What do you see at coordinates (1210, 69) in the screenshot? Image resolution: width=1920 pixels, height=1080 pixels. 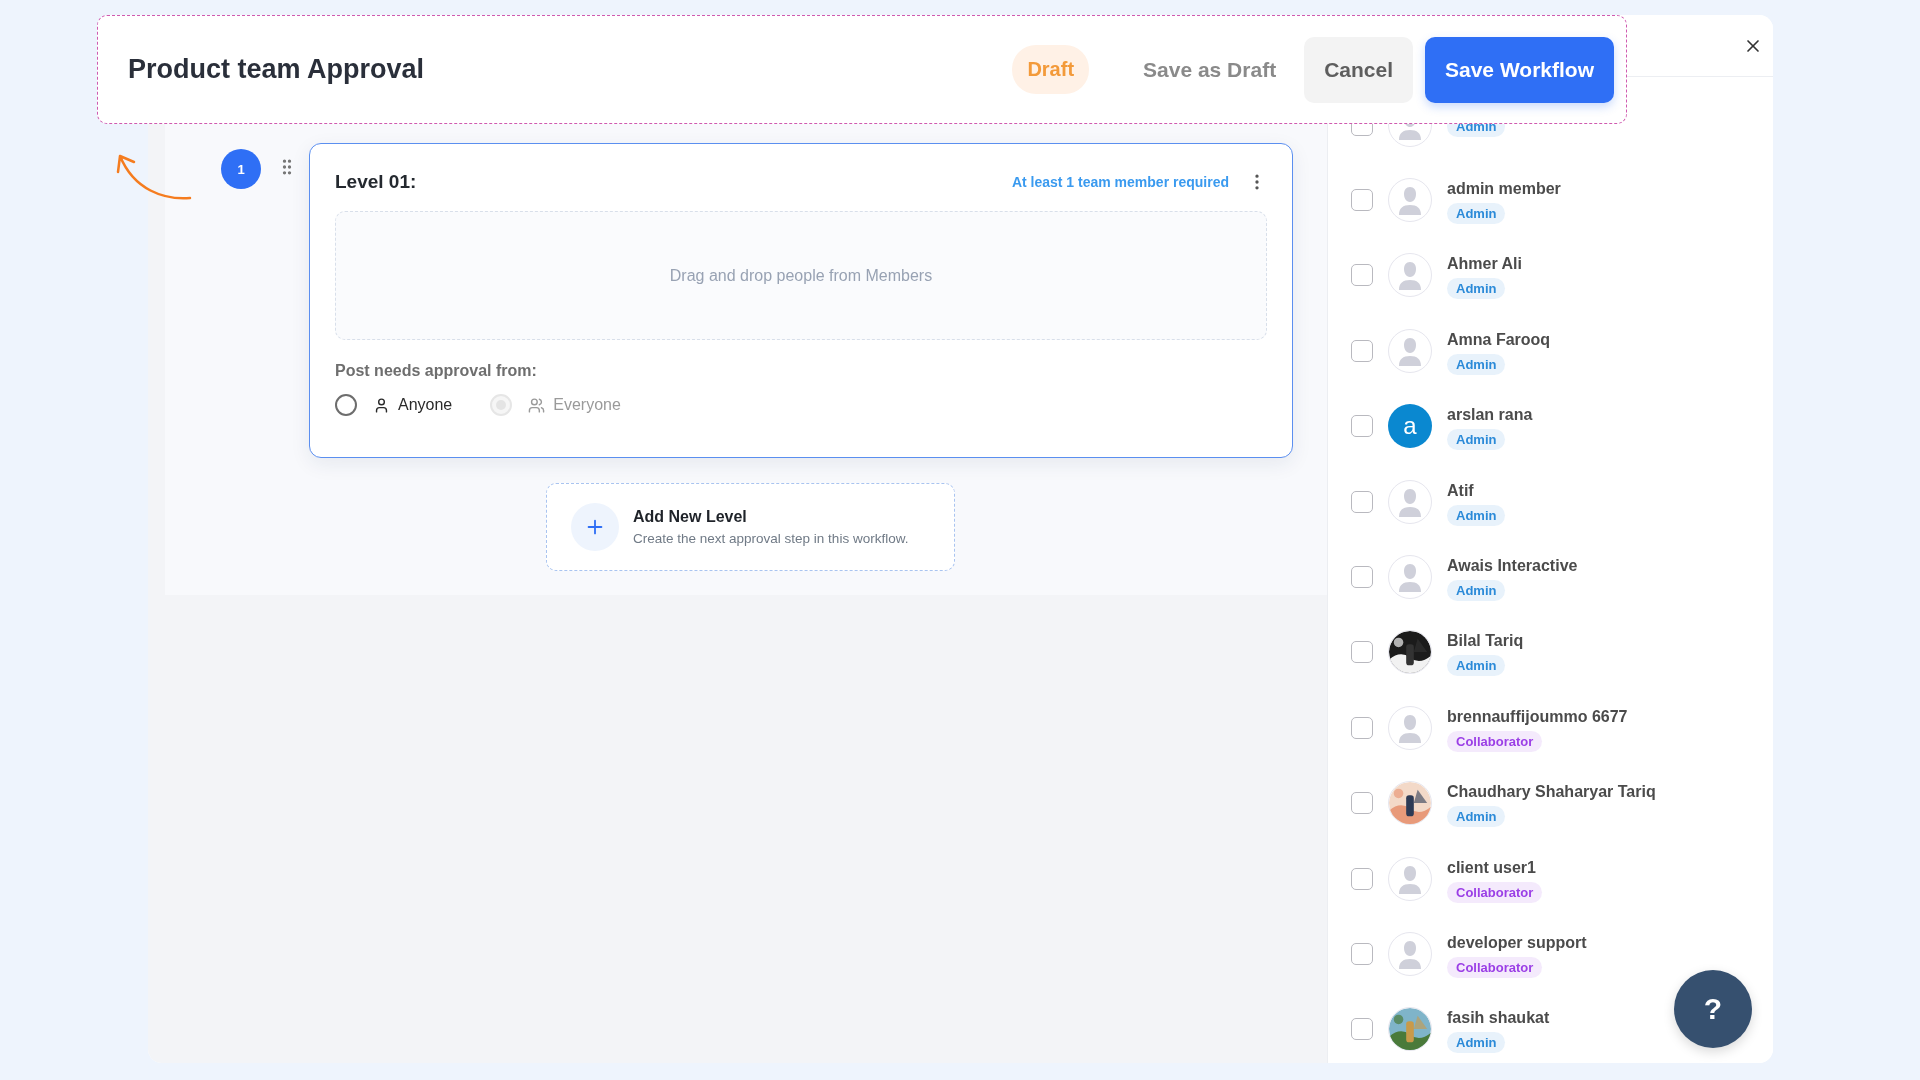 I see `draft-button: Save as Draft` at bounding box center [1210, 69].